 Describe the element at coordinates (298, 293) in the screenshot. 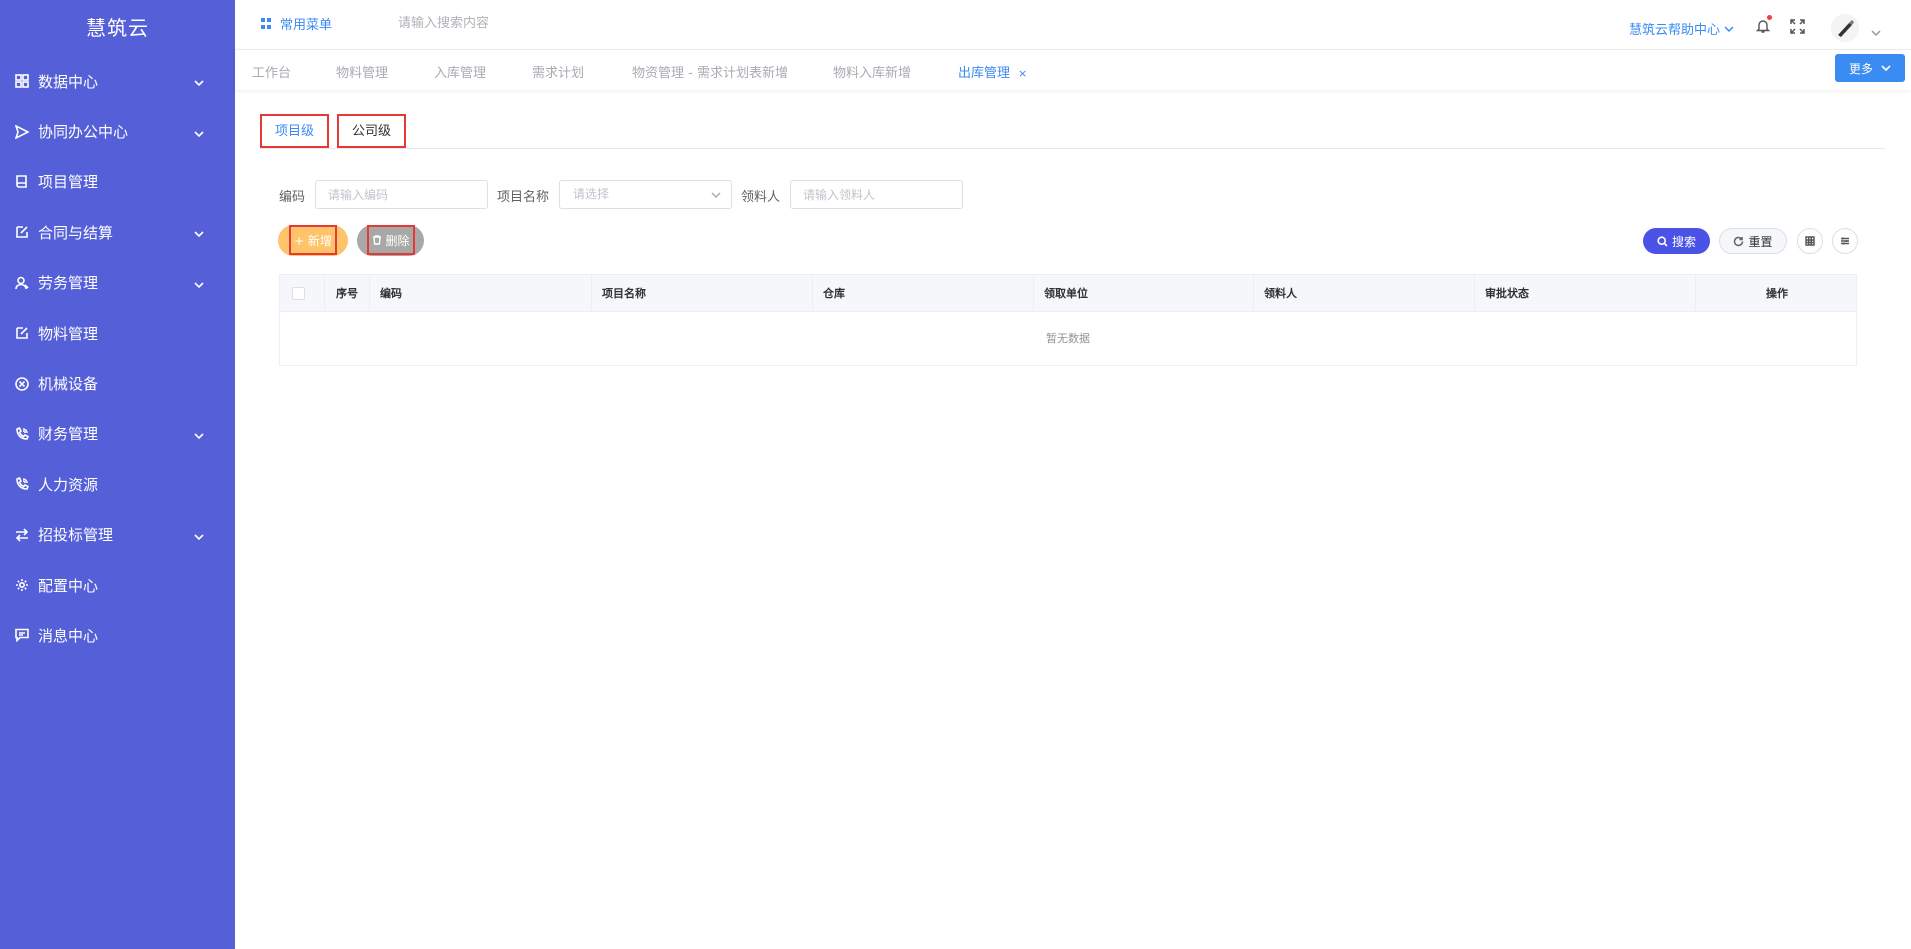

I see `select-all-checkbox` at that location.